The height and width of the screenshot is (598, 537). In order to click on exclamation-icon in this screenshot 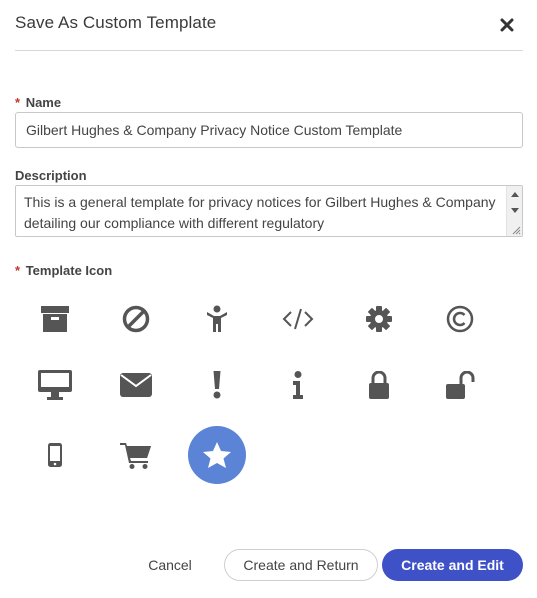, I will do `click(217, 385)`.